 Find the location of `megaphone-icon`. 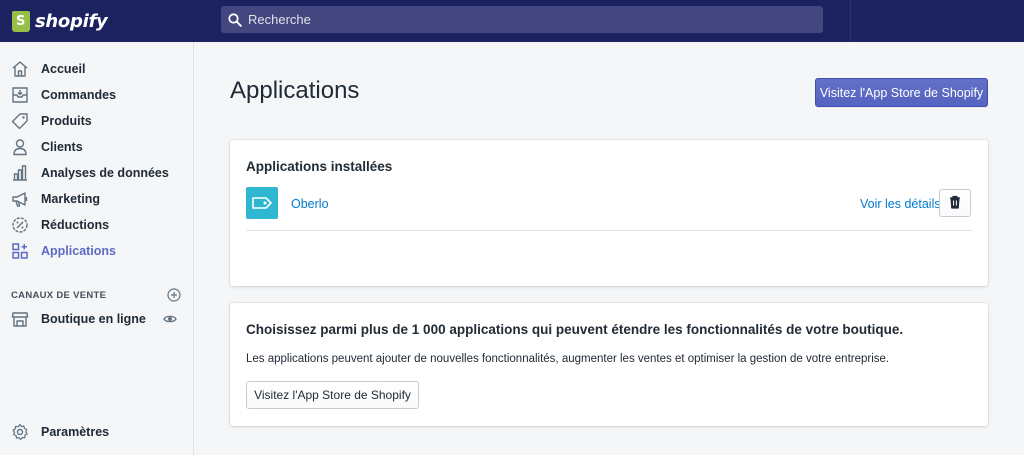

megaphone-icon is located at coordinates (20, 199).